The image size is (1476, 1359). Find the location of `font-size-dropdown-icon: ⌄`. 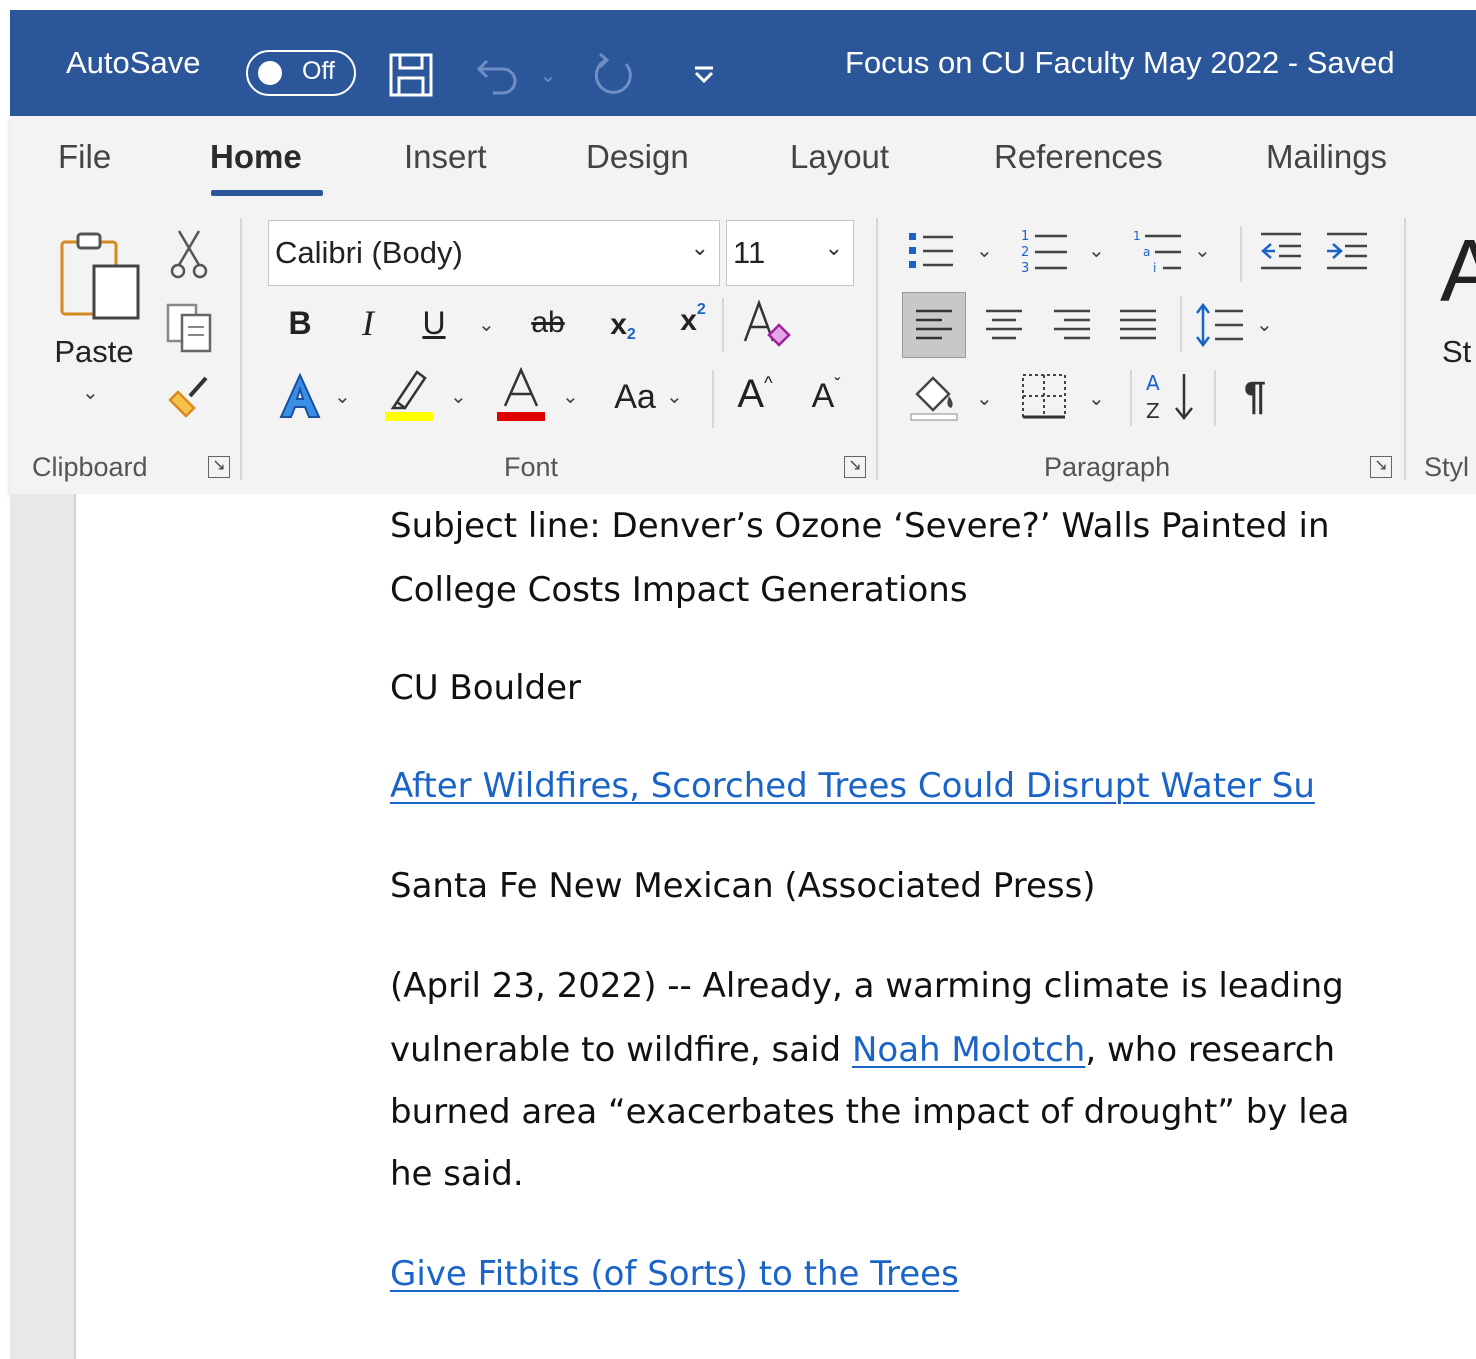

font-size-dropdown-icon: ⌄ is located at coordinates (834, 248).